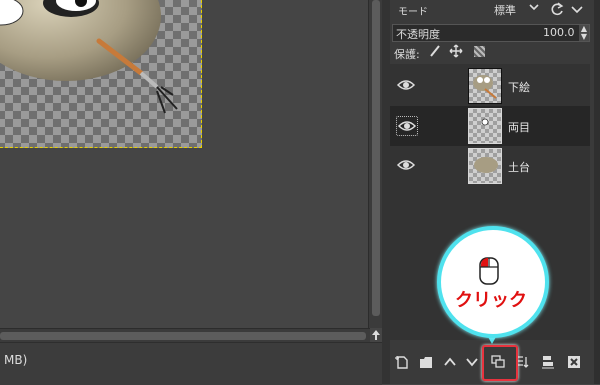  What do you see at coordinates (491, 33) in the screenshot?
I see `opacity-field: 不透明度 100.0 ▲ ▼` at bounding box center [491, 33].